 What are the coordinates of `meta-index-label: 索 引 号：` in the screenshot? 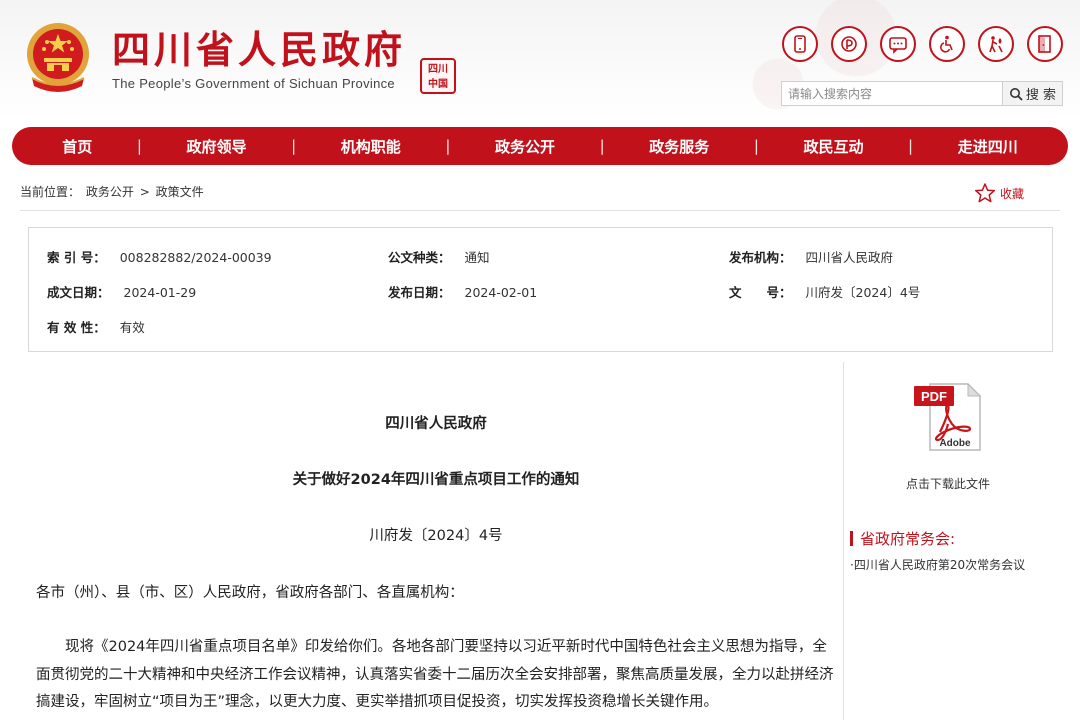 It's located at (76, 257).